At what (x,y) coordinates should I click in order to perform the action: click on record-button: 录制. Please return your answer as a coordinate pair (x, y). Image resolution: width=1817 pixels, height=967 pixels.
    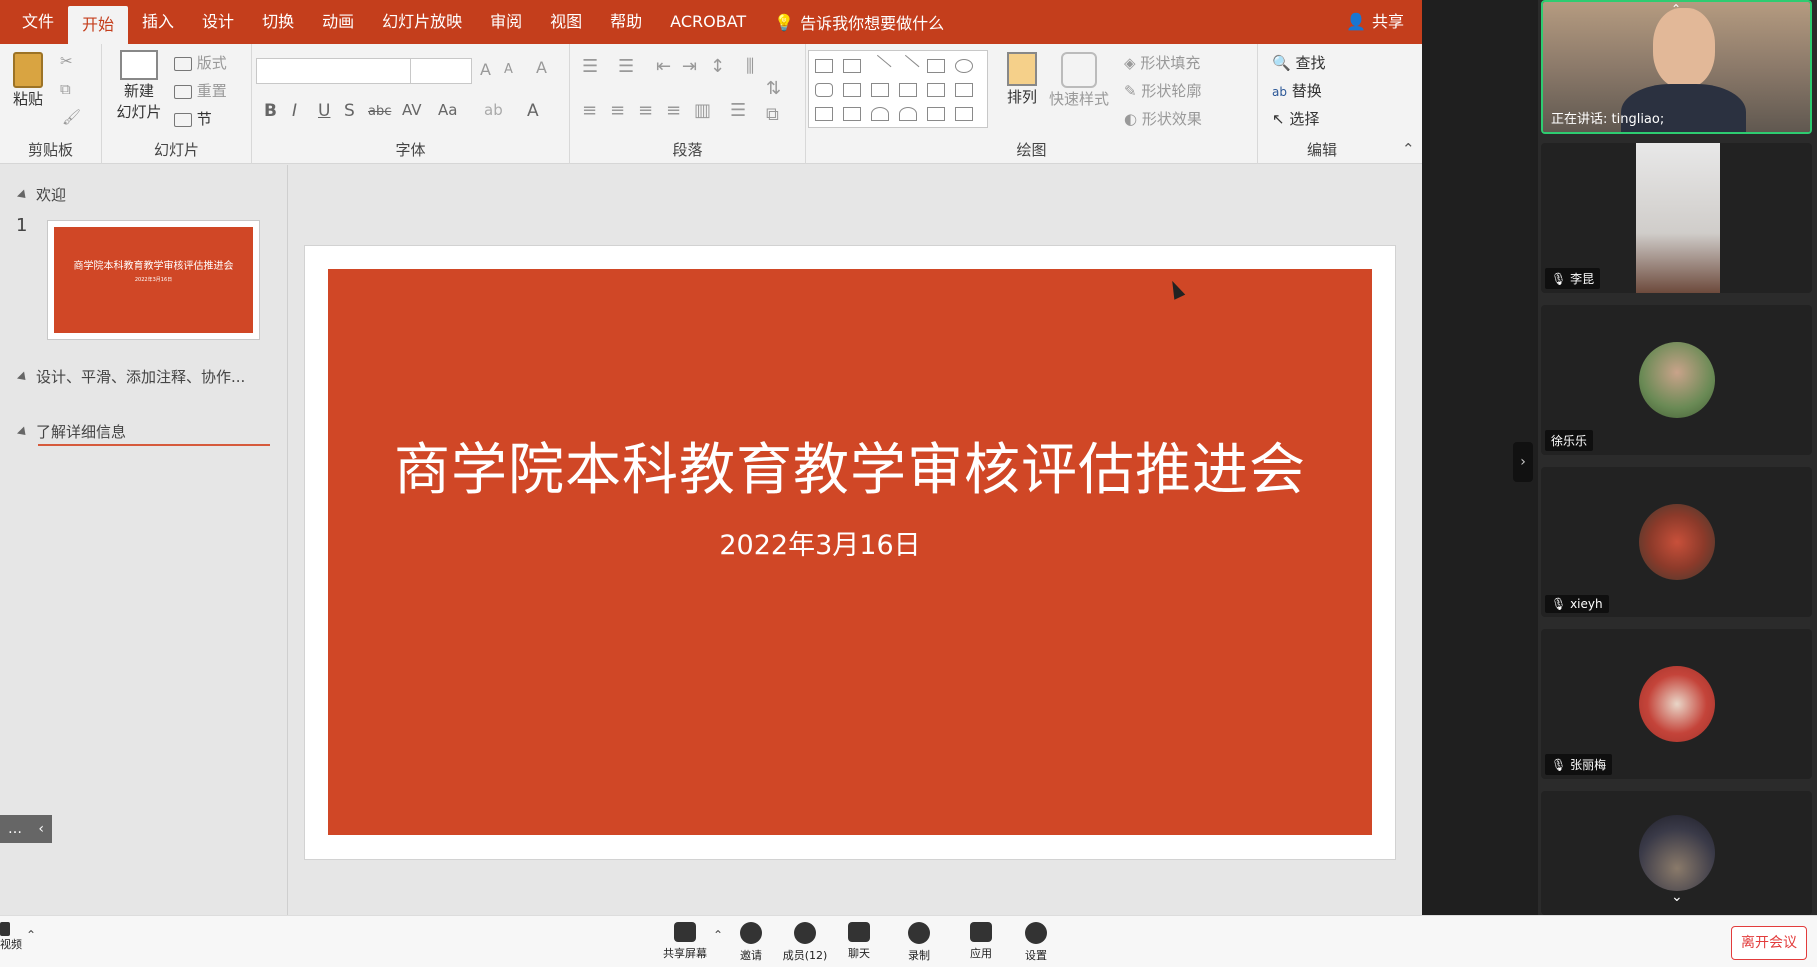
    Looking at the image, I should click on (919, 942).